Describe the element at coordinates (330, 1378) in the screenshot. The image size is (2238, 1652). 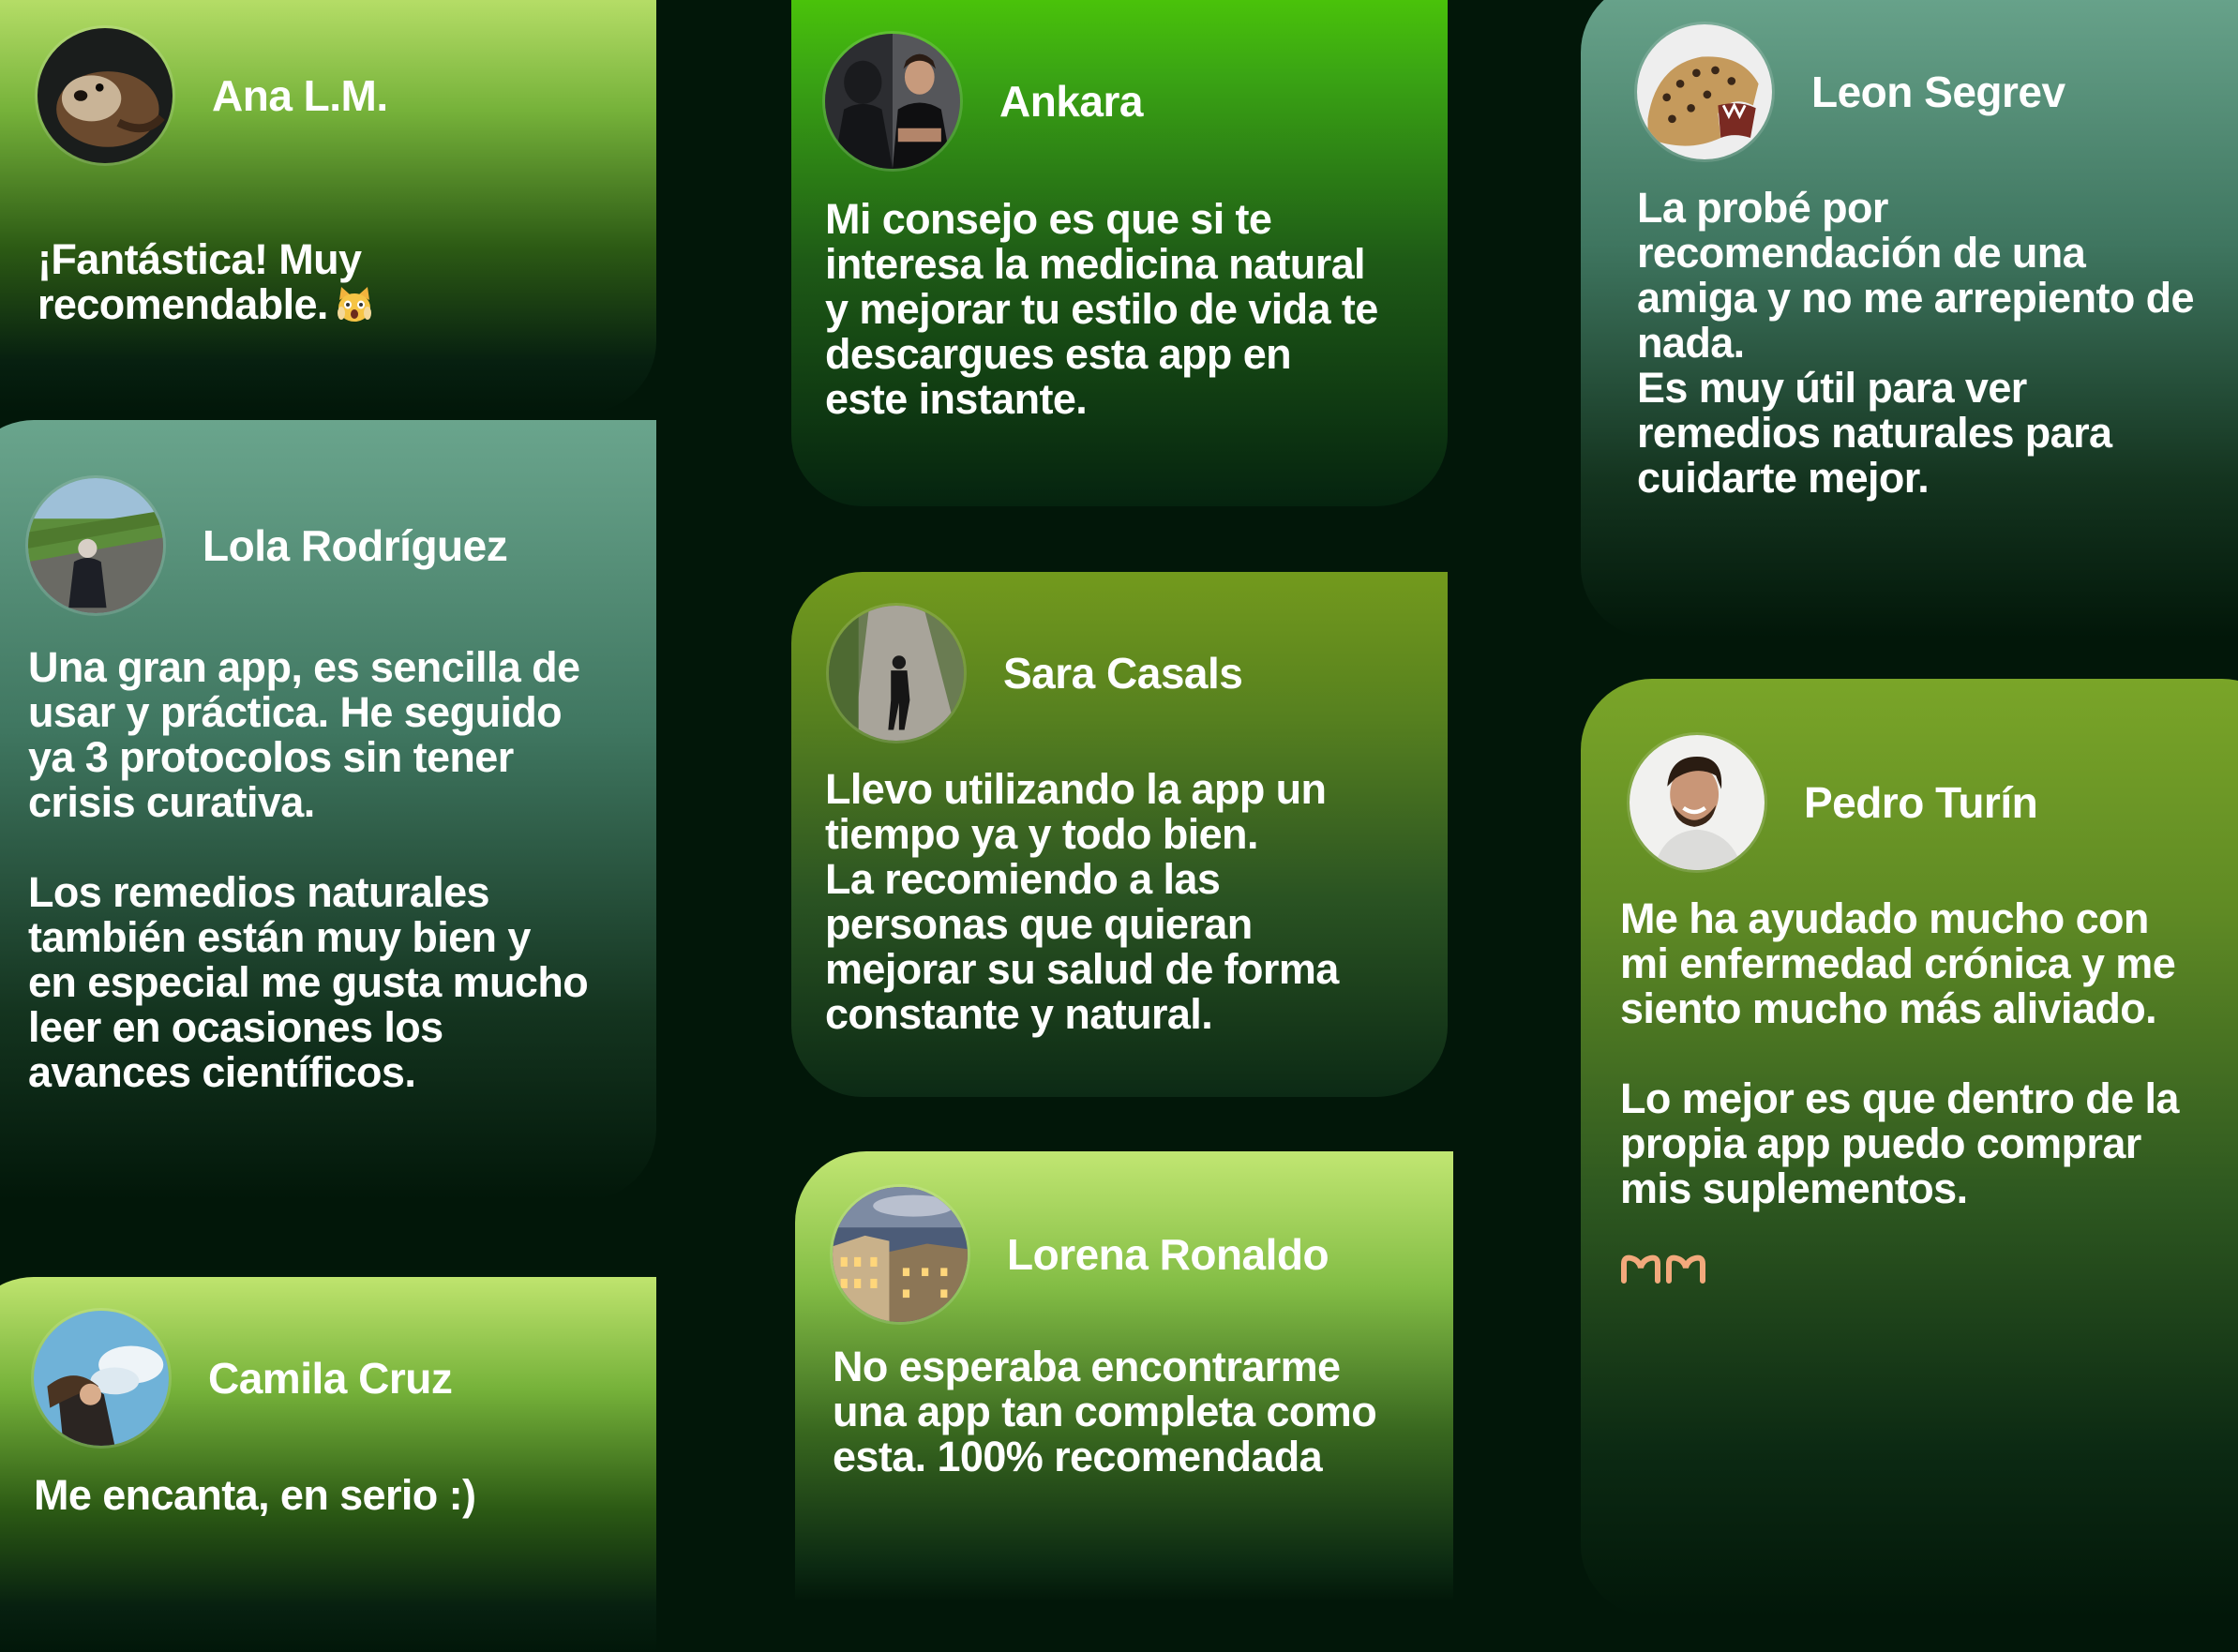
I see `reviewer-name: Camila Cruz` at that location.